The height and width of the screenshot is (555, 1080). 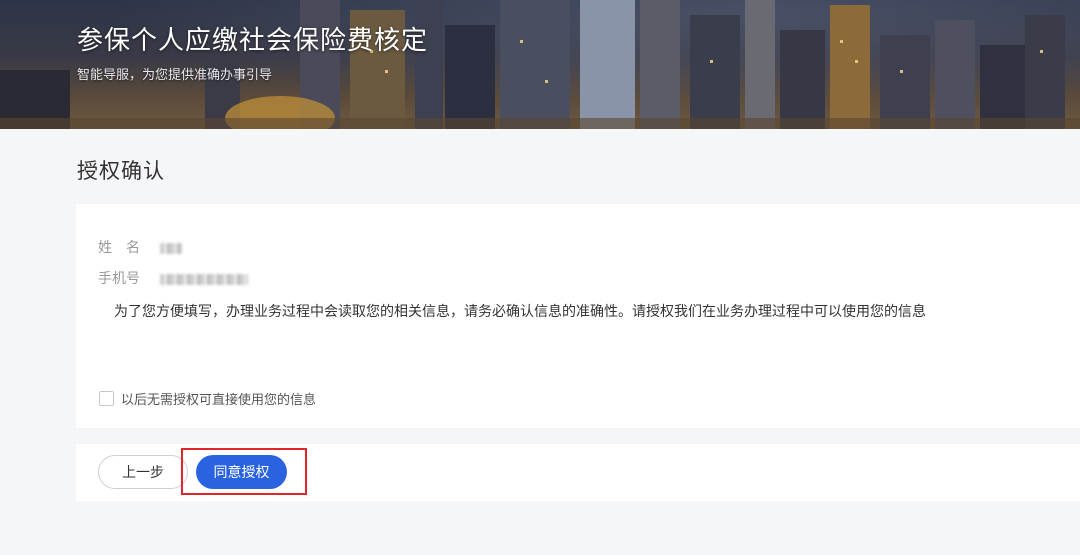 What do you see at coordinates (175, 75) in the screenshot?
I see `banner-subtitle: 智能导服，为您提供准确办事引导` at bounding box center [175, 75].